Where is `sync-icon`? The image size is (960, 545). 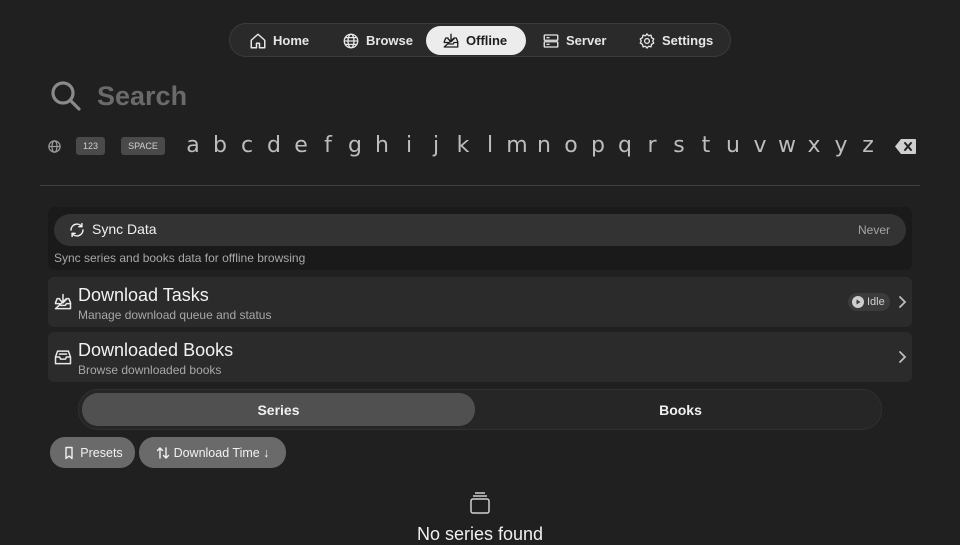
sync-icon is located at coordinates (77, 230).